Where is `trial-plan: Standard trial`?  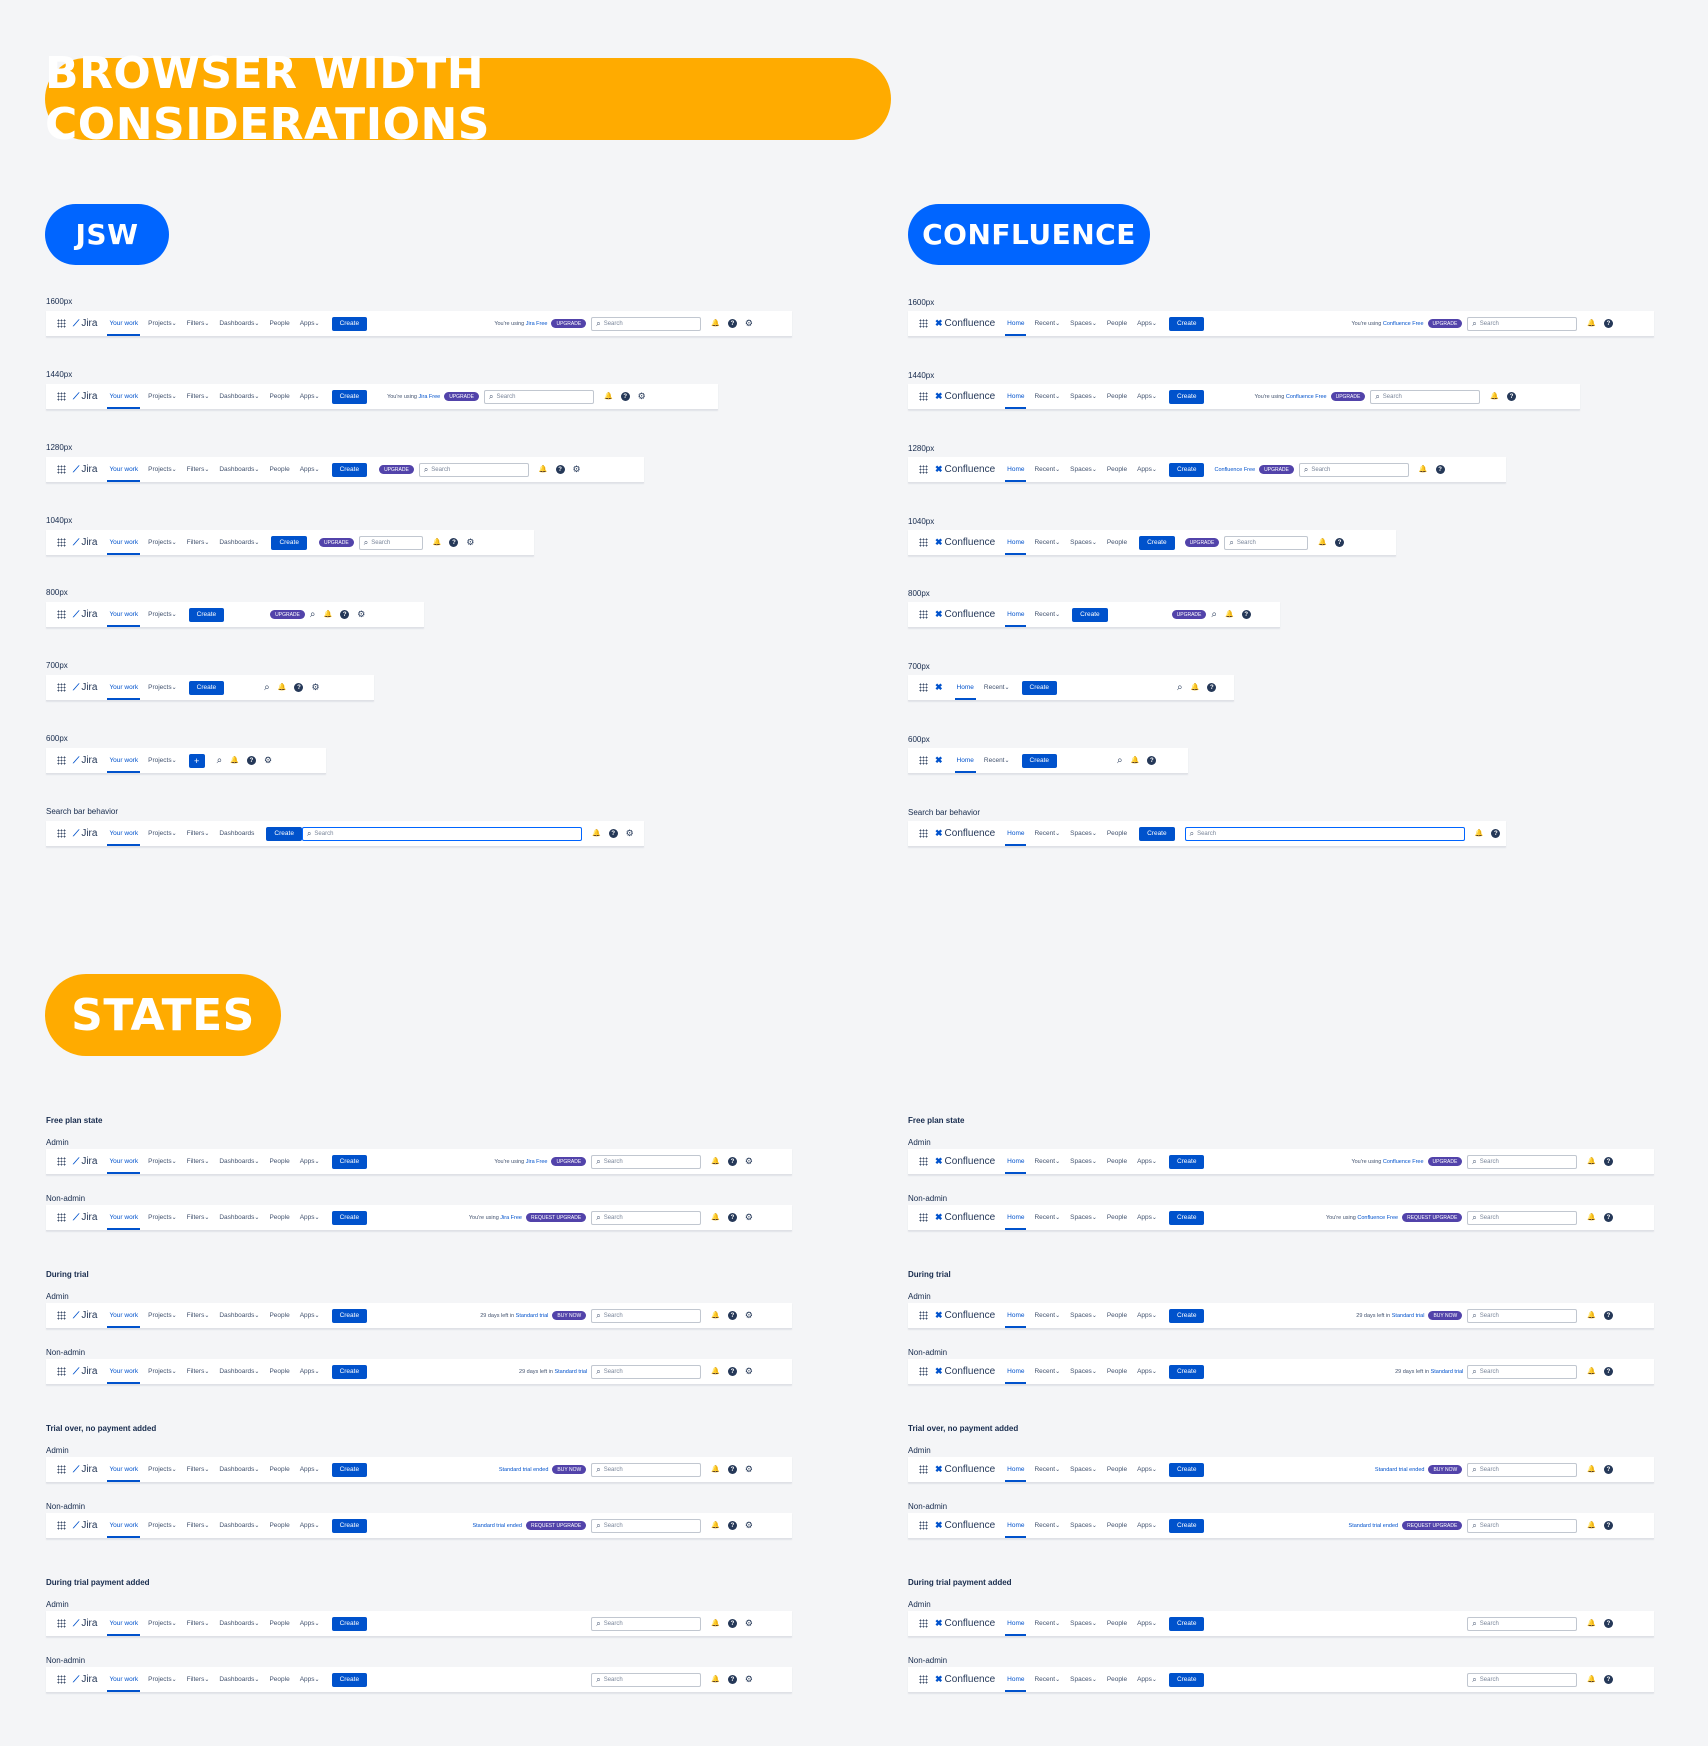
trial-plan: Standard trial is located at coordinates (532, 1316).